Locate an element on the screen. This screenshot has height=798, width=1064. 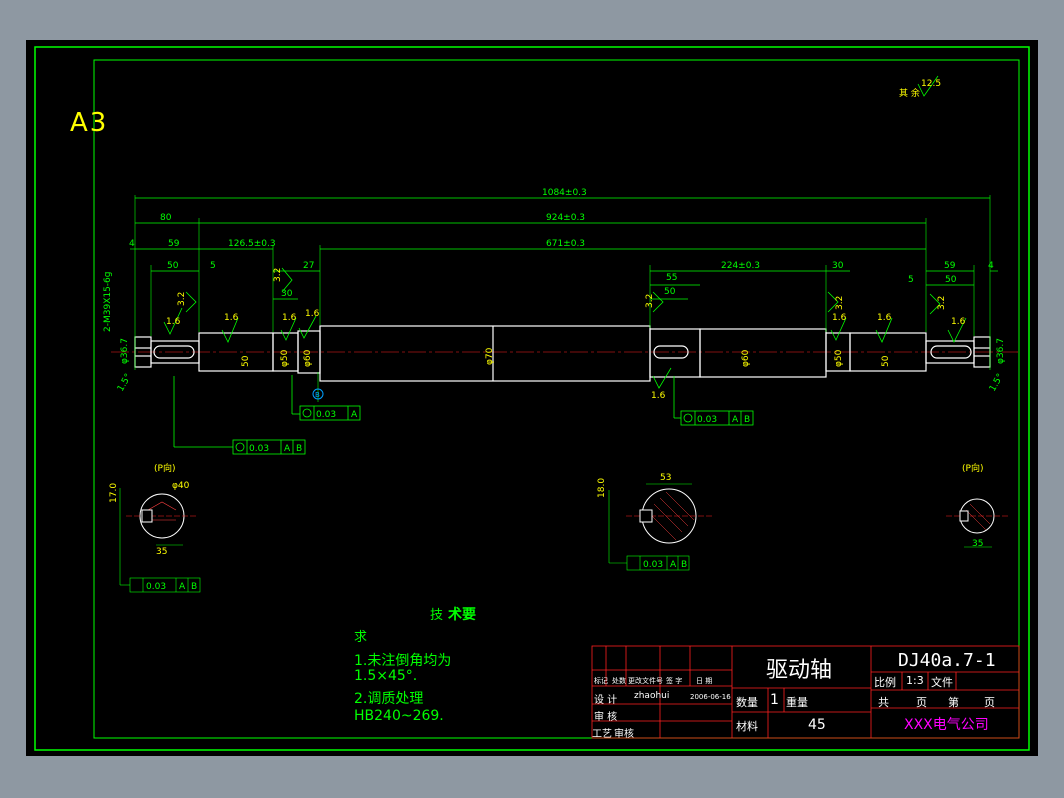
fcf-right-b: B is located at coordinates (747, 420).